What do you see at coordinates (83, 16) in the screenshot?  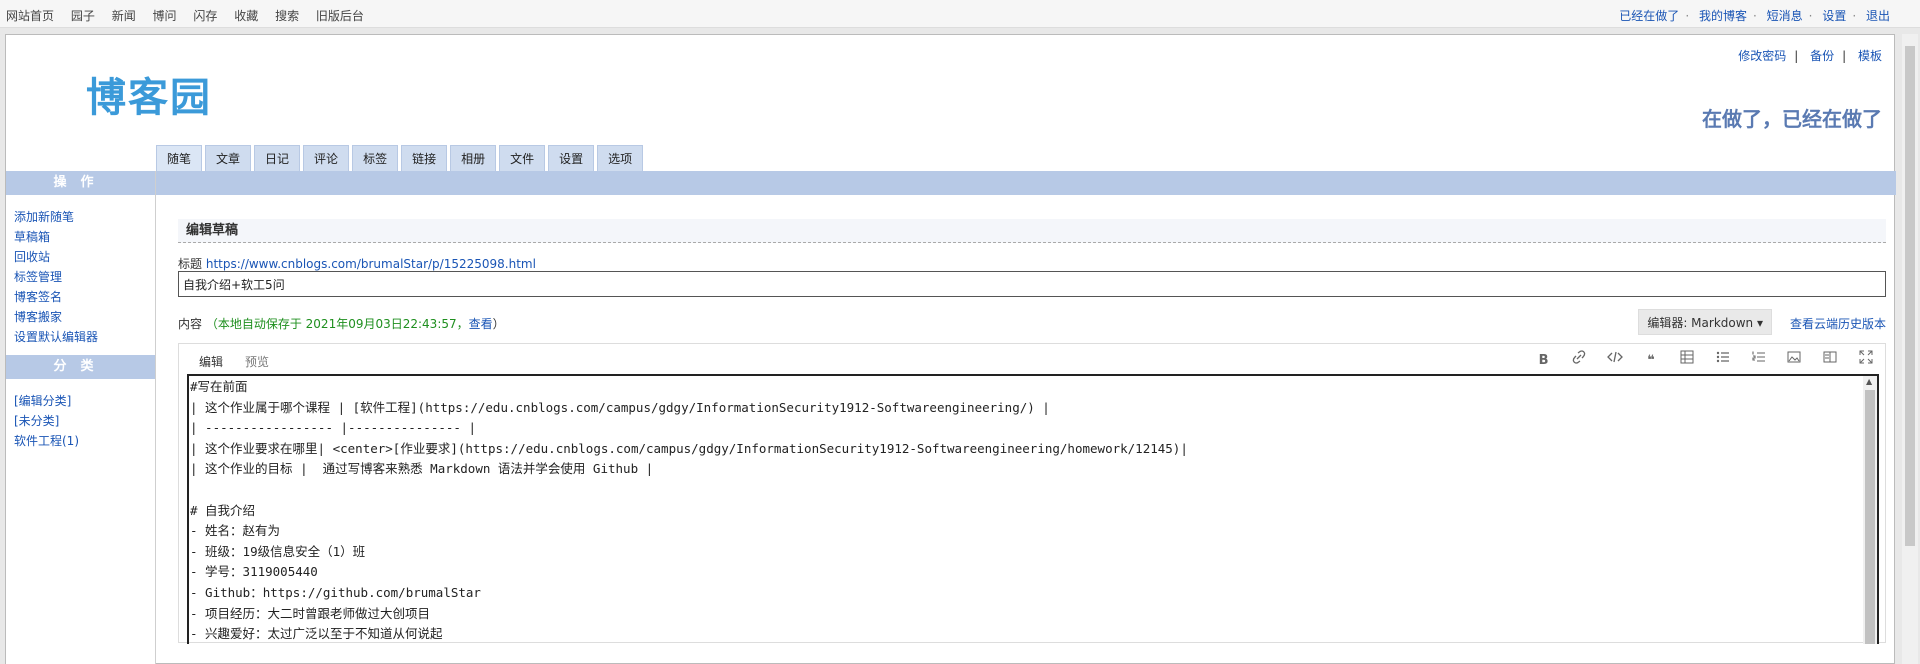 I see `nav-garden: 园子` at bounding box center [83, 16].